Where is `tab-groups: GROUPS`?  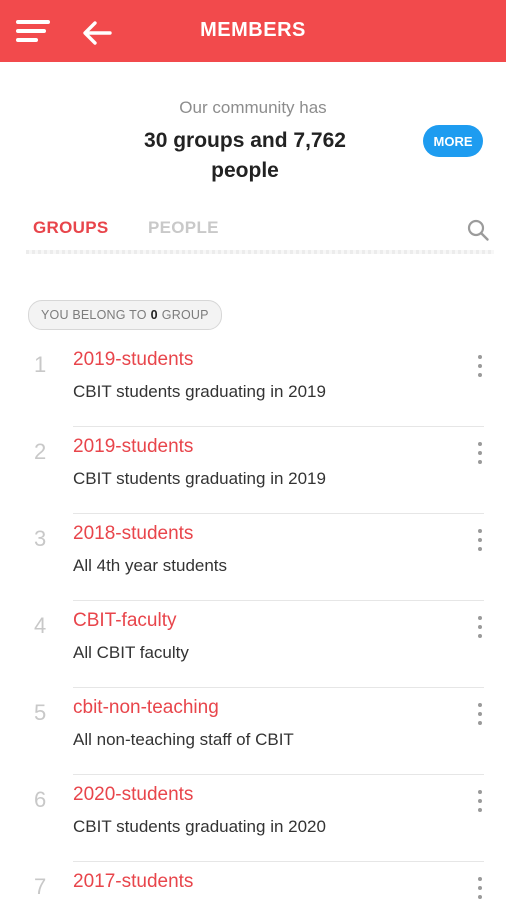 tab-groups: GROUPS is located at coordinates (70, 228).